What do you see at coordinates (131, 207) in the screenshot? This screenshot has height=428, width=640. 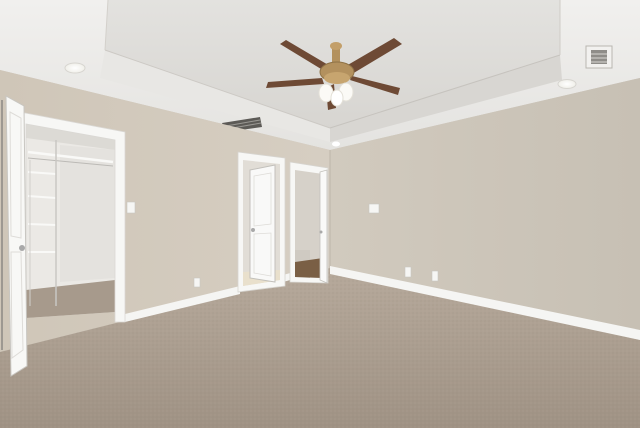 I see `light-switch-left` at bounding box center [131, 207].